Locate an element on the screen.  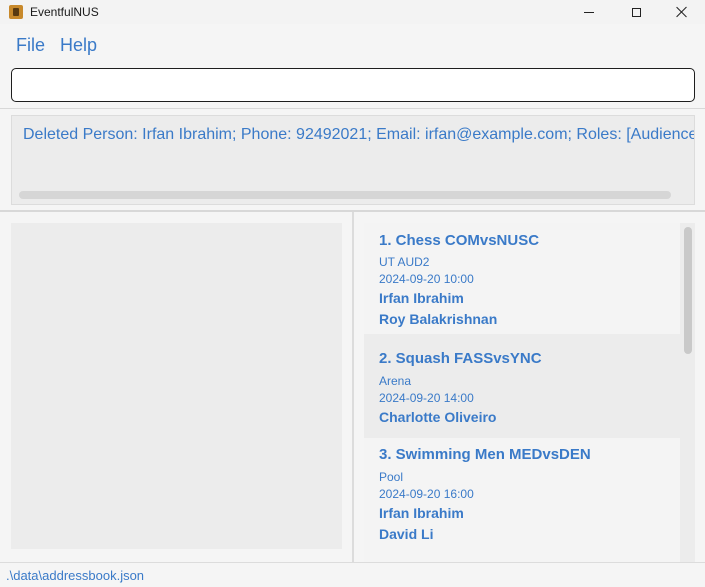
event-venue: Arena is located at coordinates (395, 381).